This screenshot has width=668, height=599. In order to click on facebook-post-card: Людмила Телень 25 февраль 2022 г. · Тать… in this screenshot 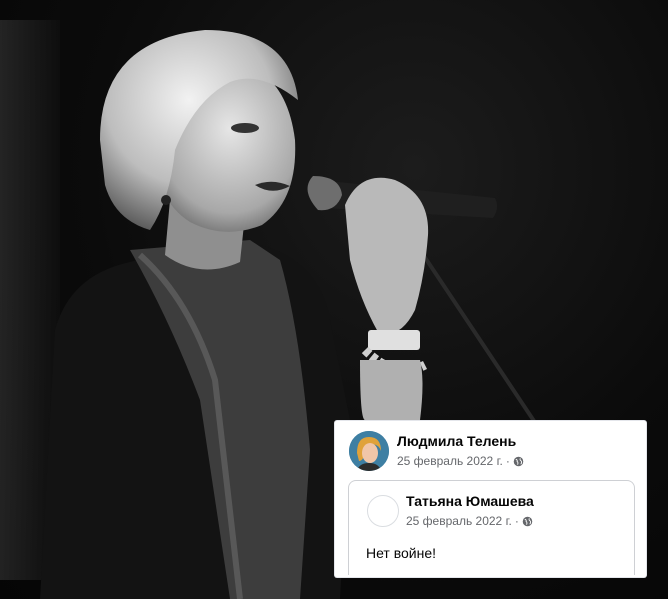, I will do `click(490, 499)`.